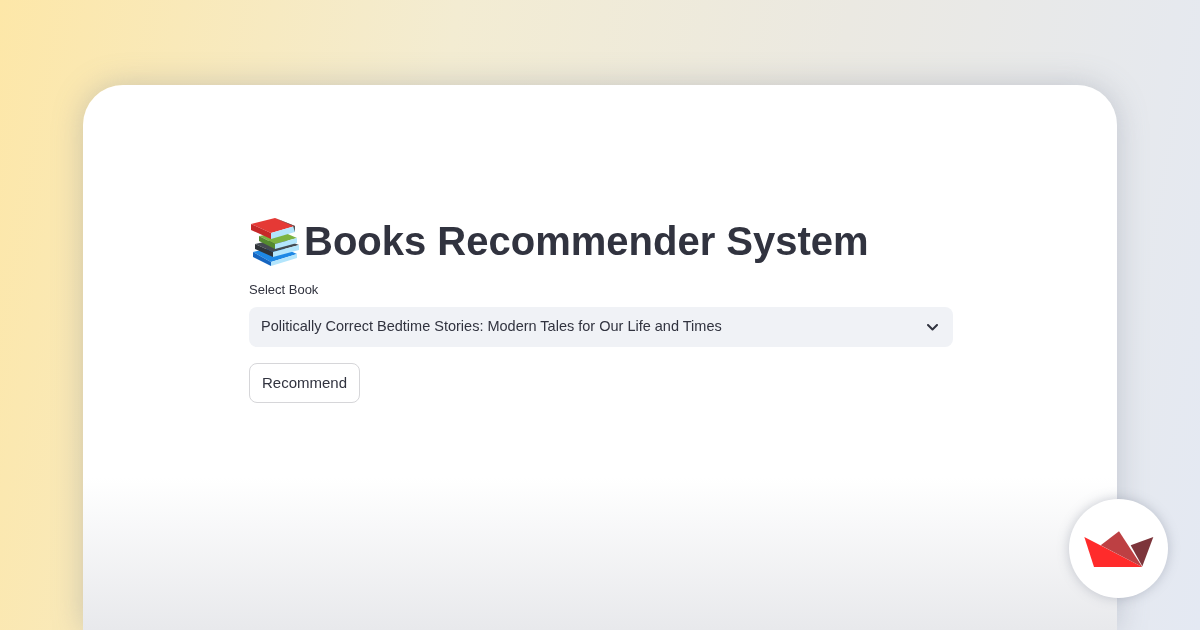 This screenshot has width=1200, height=630. I want to click on chevron-down-icon, so click(932, 327).